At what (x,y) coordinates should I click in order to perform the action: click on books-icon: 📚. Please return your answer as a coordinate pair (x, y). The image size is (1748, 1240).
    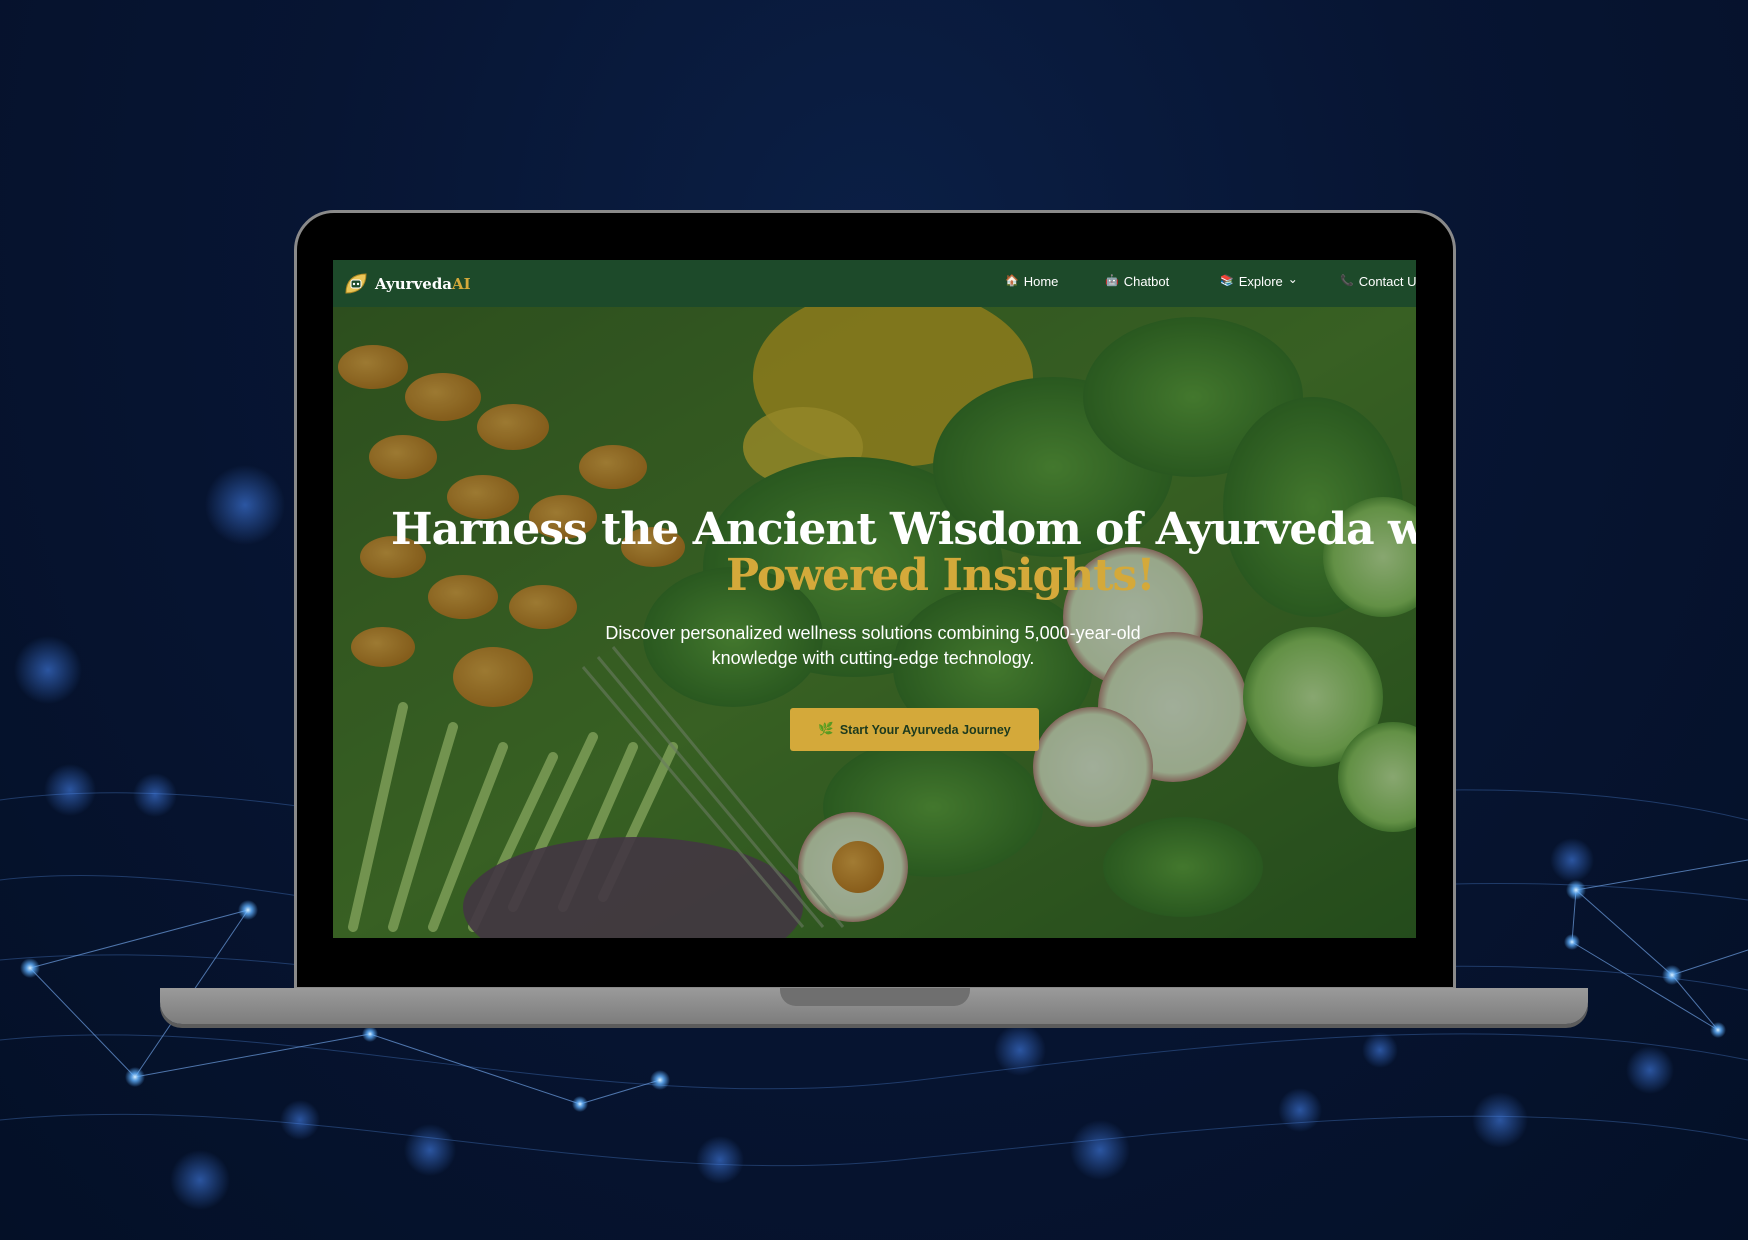
    Looking at the image, I should click on (1227, 281).